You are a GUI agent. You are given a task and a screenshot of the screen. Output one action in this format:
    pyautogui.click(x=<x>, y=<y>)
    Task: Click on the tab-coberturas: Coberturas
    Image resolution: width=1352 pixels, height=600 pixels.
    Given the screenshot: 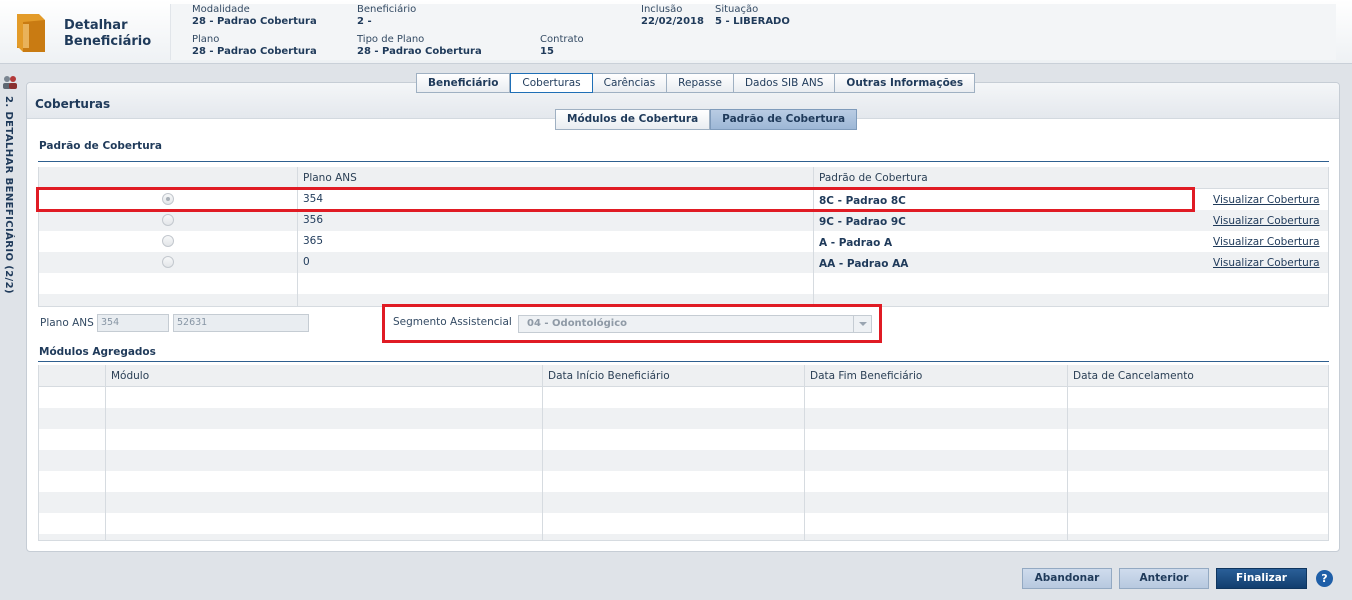 What is the action you would take?
    pyautogui.click(x=551, y=83)
    